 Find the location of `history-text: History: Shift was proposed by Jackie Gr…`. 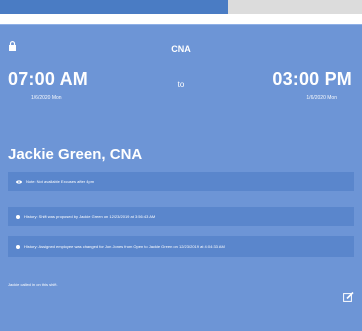

history-text: History: Shift was proposed by Jackie Gr… is located at coordinates (90, 216).